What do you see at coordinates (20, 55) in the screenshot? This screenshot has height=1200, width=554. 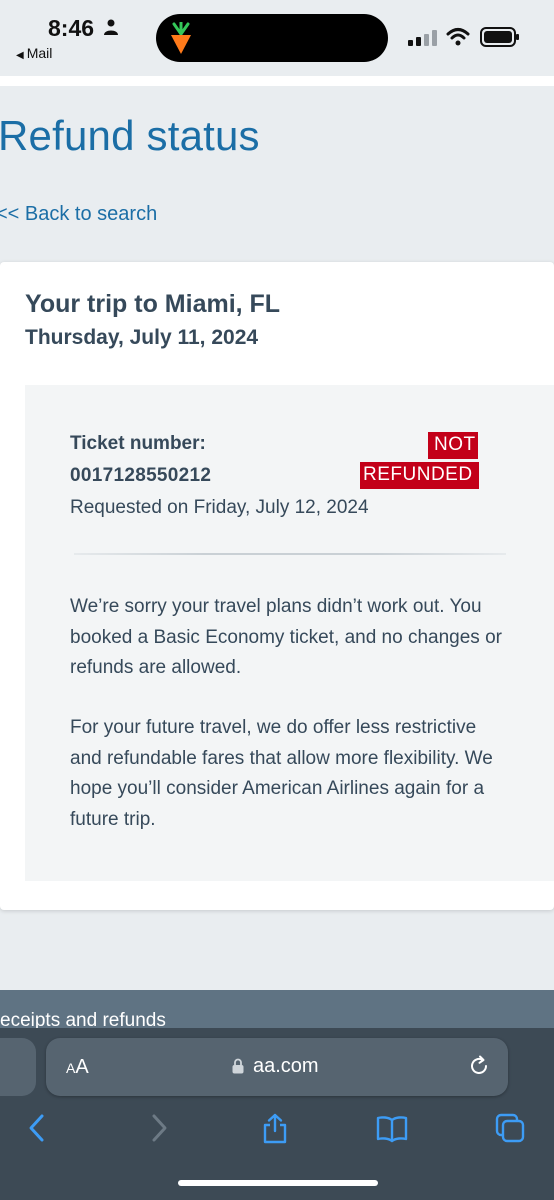 I see `back-triangle-icon: ◀` at bounding box center [20, 55].